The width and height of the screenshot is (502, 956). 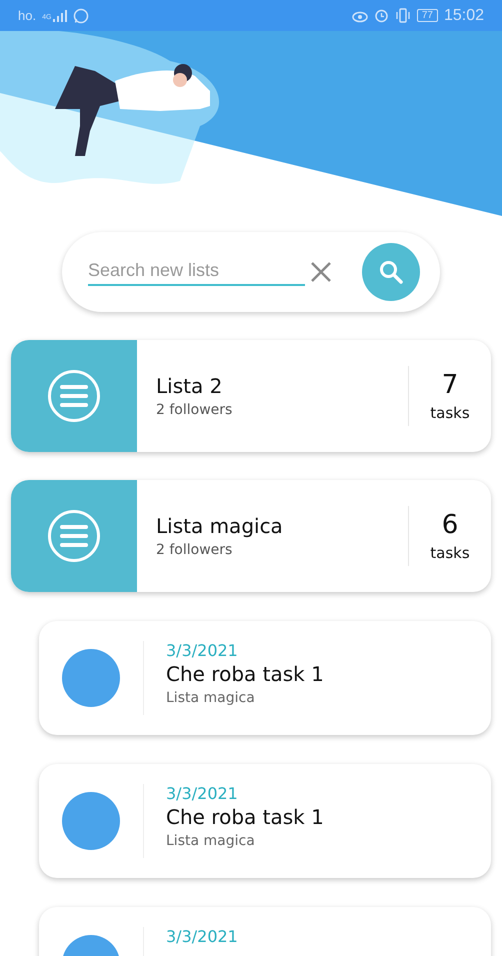 I want to click on list-name: Lista 2, so click(x=190, y=386).